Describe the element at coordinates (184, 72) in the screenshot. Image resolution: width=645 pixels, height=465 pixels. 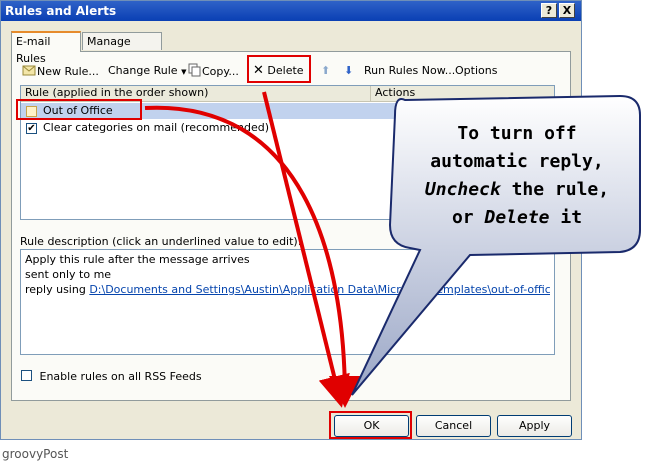
I see `dropdown-arrow-icon: ▼` at that location.